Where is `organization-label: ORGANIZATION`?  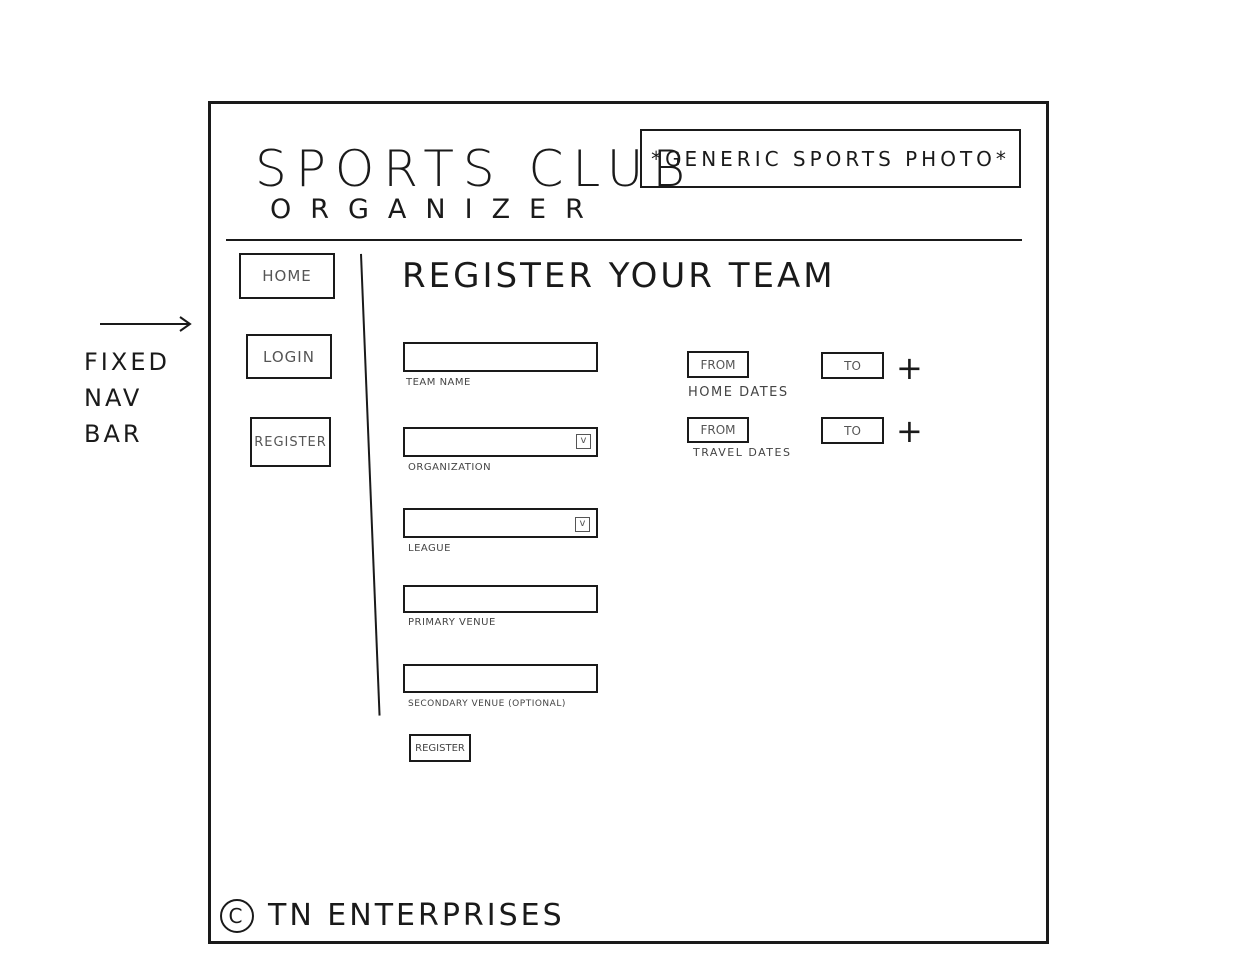
organization-label: ORGANIZATION is located at coordinates (450, 467).